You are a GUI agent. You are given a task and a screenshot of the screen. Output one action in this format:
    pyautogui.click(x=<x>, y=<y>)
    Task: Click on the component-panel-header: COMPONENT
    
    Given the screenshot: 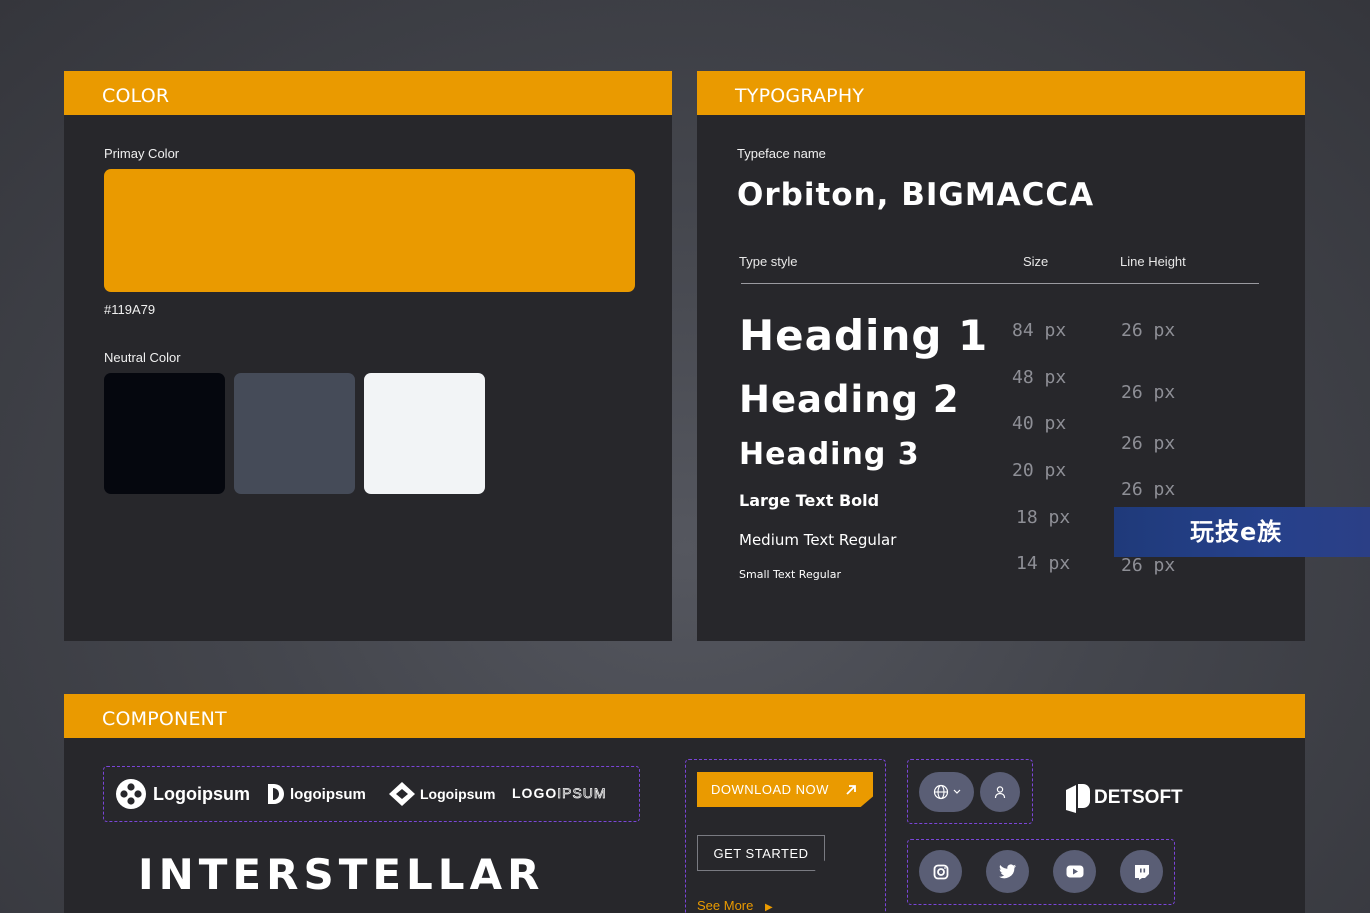 What is the action you would take?
    pyautogui.click(x=684, y=716)
    